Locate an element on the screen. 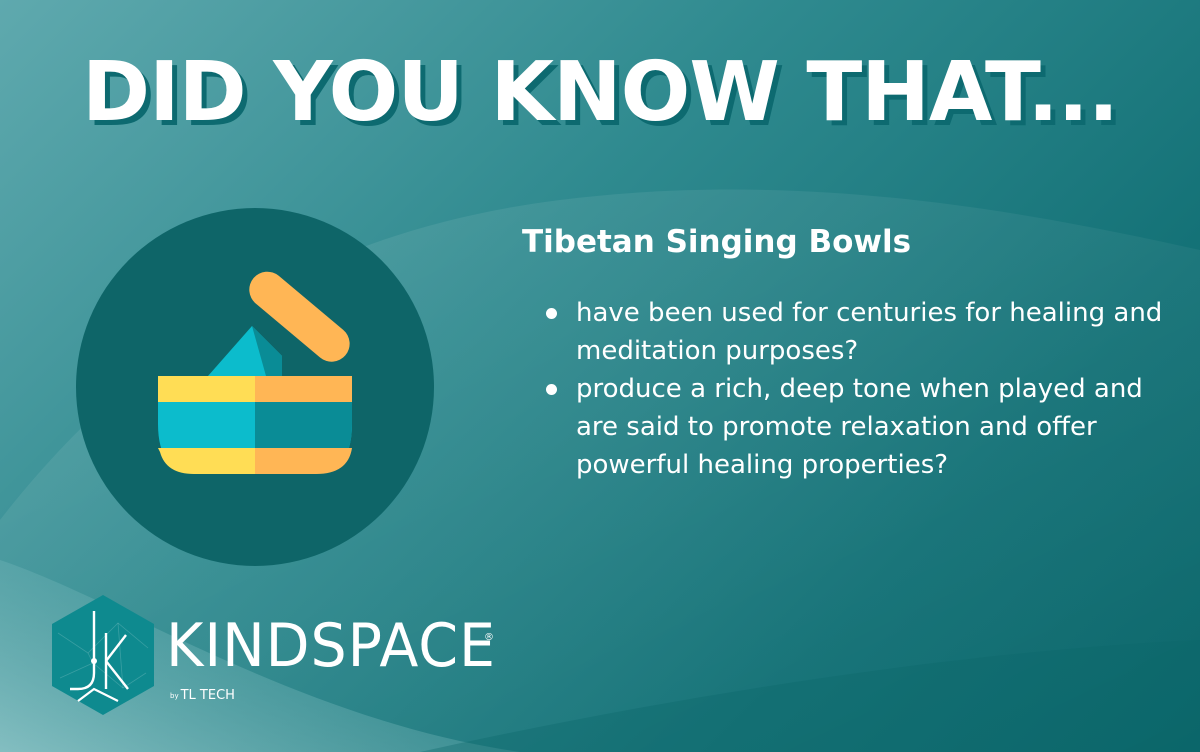 Image resolution: width=1200 pixels, height=752 pixels. brand-byline: by TL TECH is located at coordinates (202, 695).